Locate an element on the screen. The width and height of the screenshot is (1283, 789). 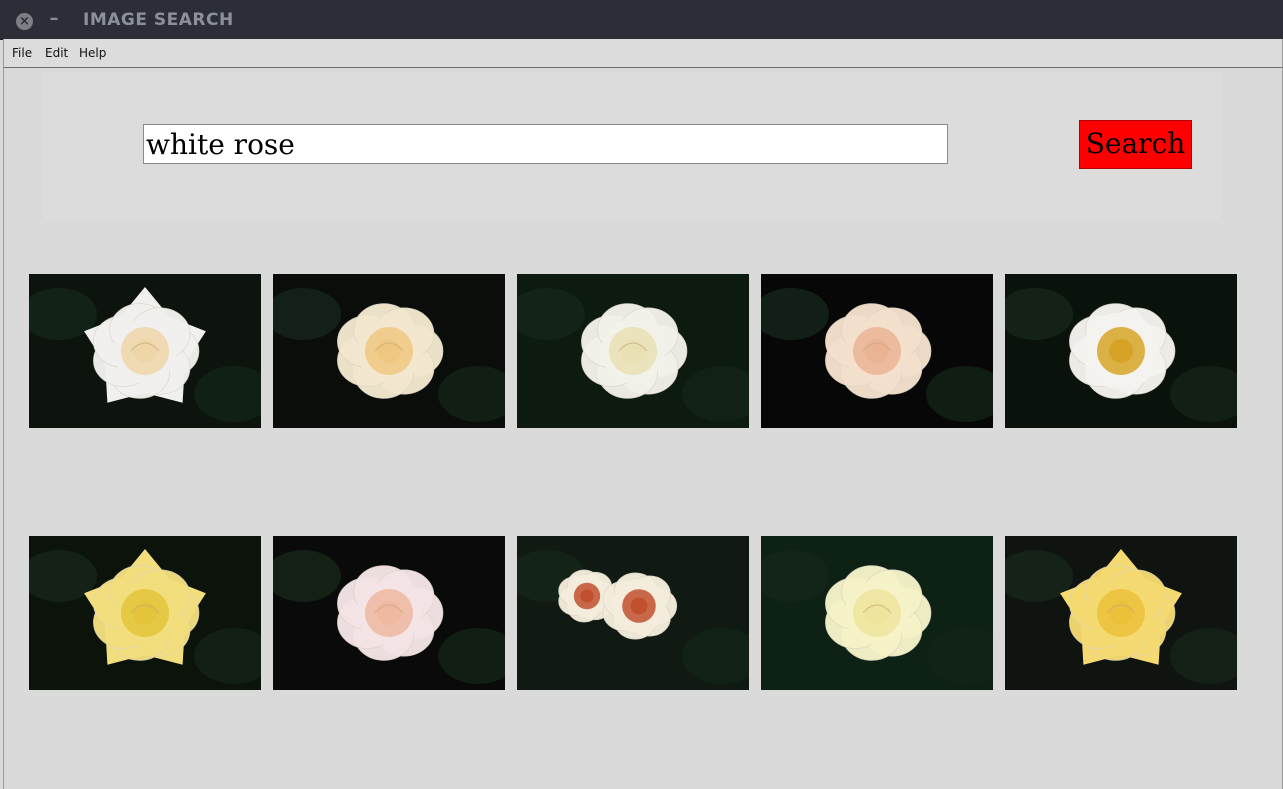
title-bar: × – IMAGE SEARCH is located at coordinates (641, 20).